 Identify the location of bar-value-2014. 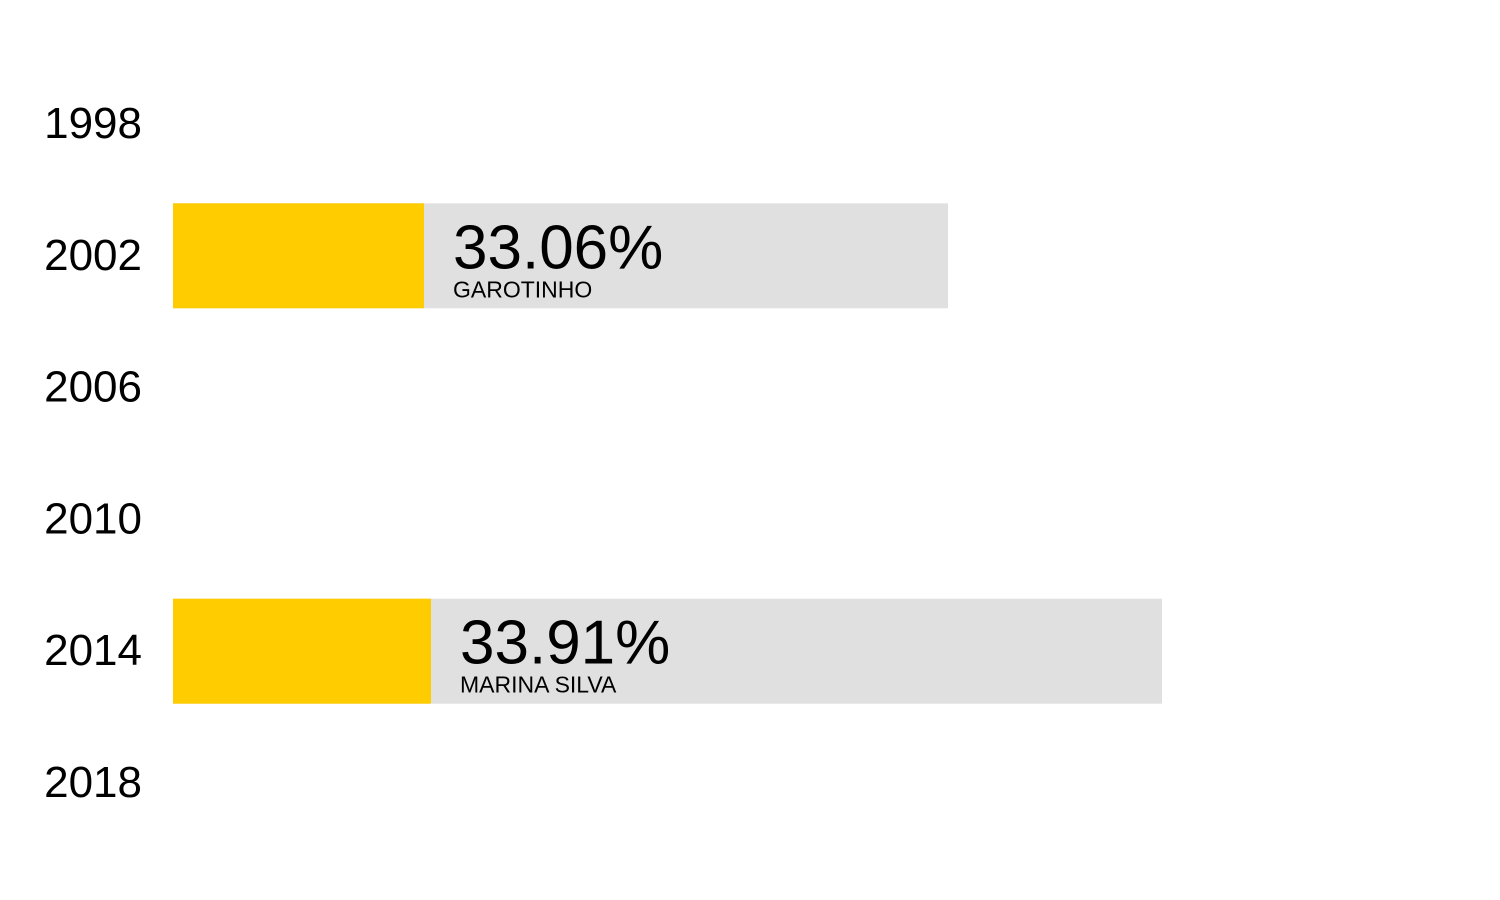
(302, 651).